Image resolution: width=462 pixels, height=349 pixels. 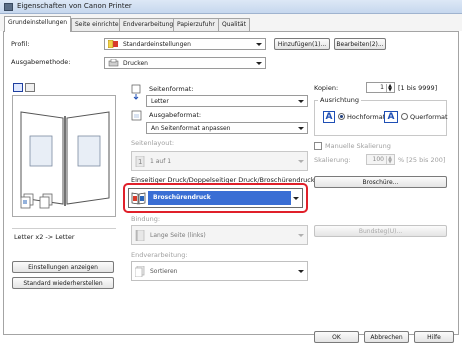 I want to click on page-size-select: Letter, so click(x=227, y=101).